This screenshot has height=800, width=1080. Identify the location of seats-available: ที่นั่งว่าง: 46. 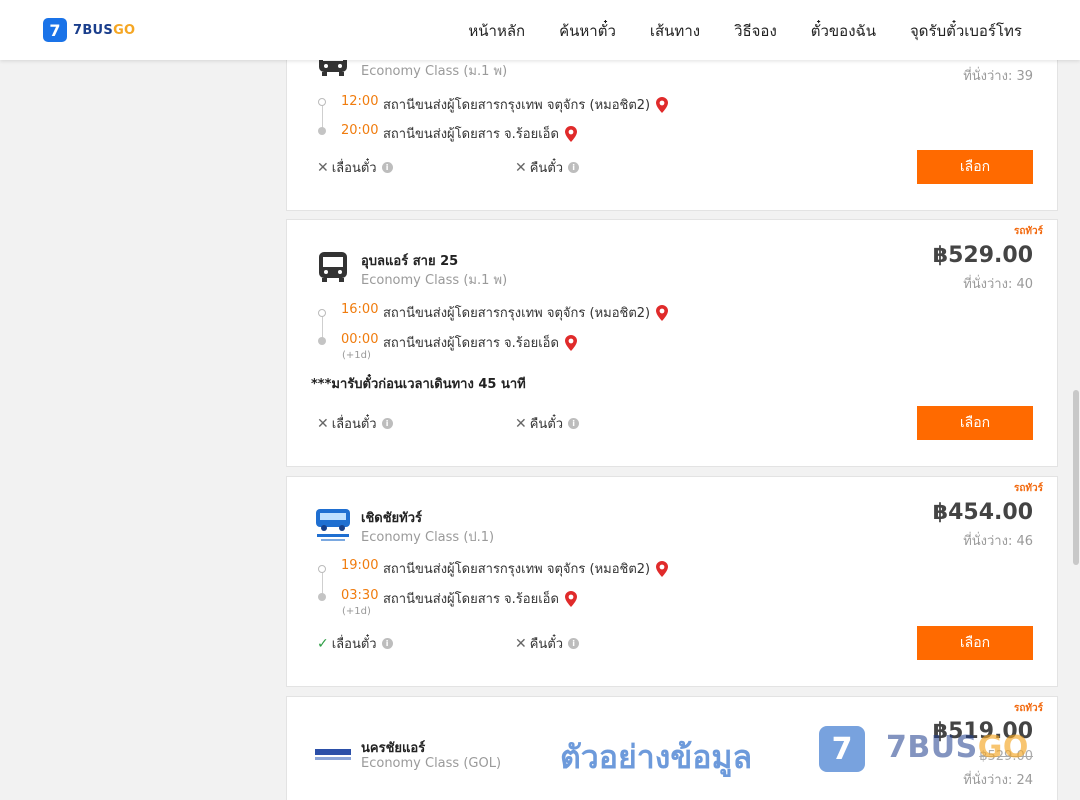
(998, 541).